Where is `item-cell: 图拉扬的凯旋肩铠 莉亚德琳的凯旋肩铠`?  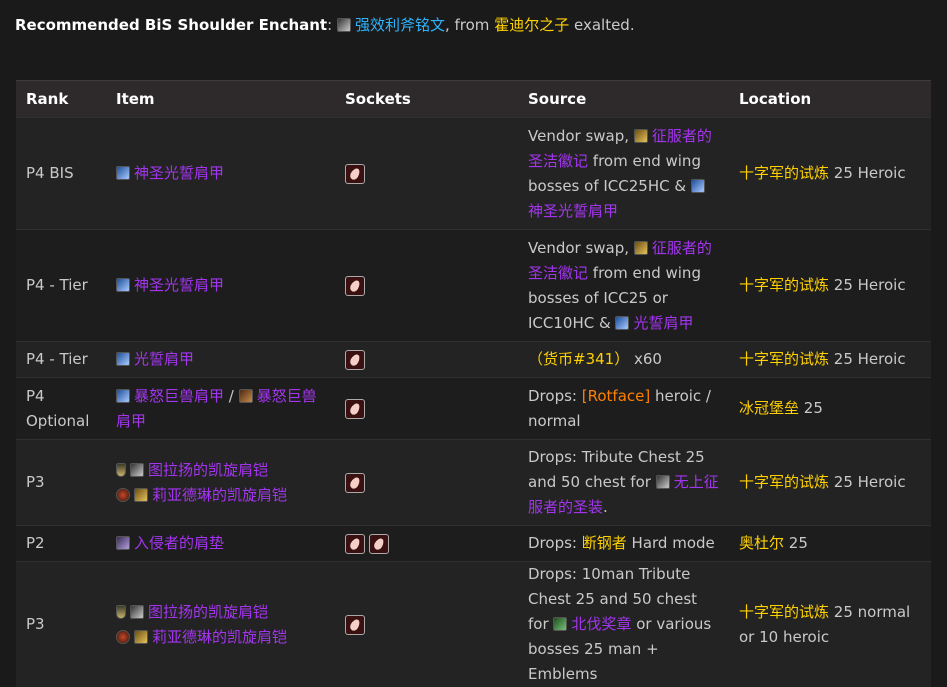 item-cell: 图拉扬的凯旋肩铠 莉亚德琳的凯旋肩铠 is located at coordinates (220, 483).